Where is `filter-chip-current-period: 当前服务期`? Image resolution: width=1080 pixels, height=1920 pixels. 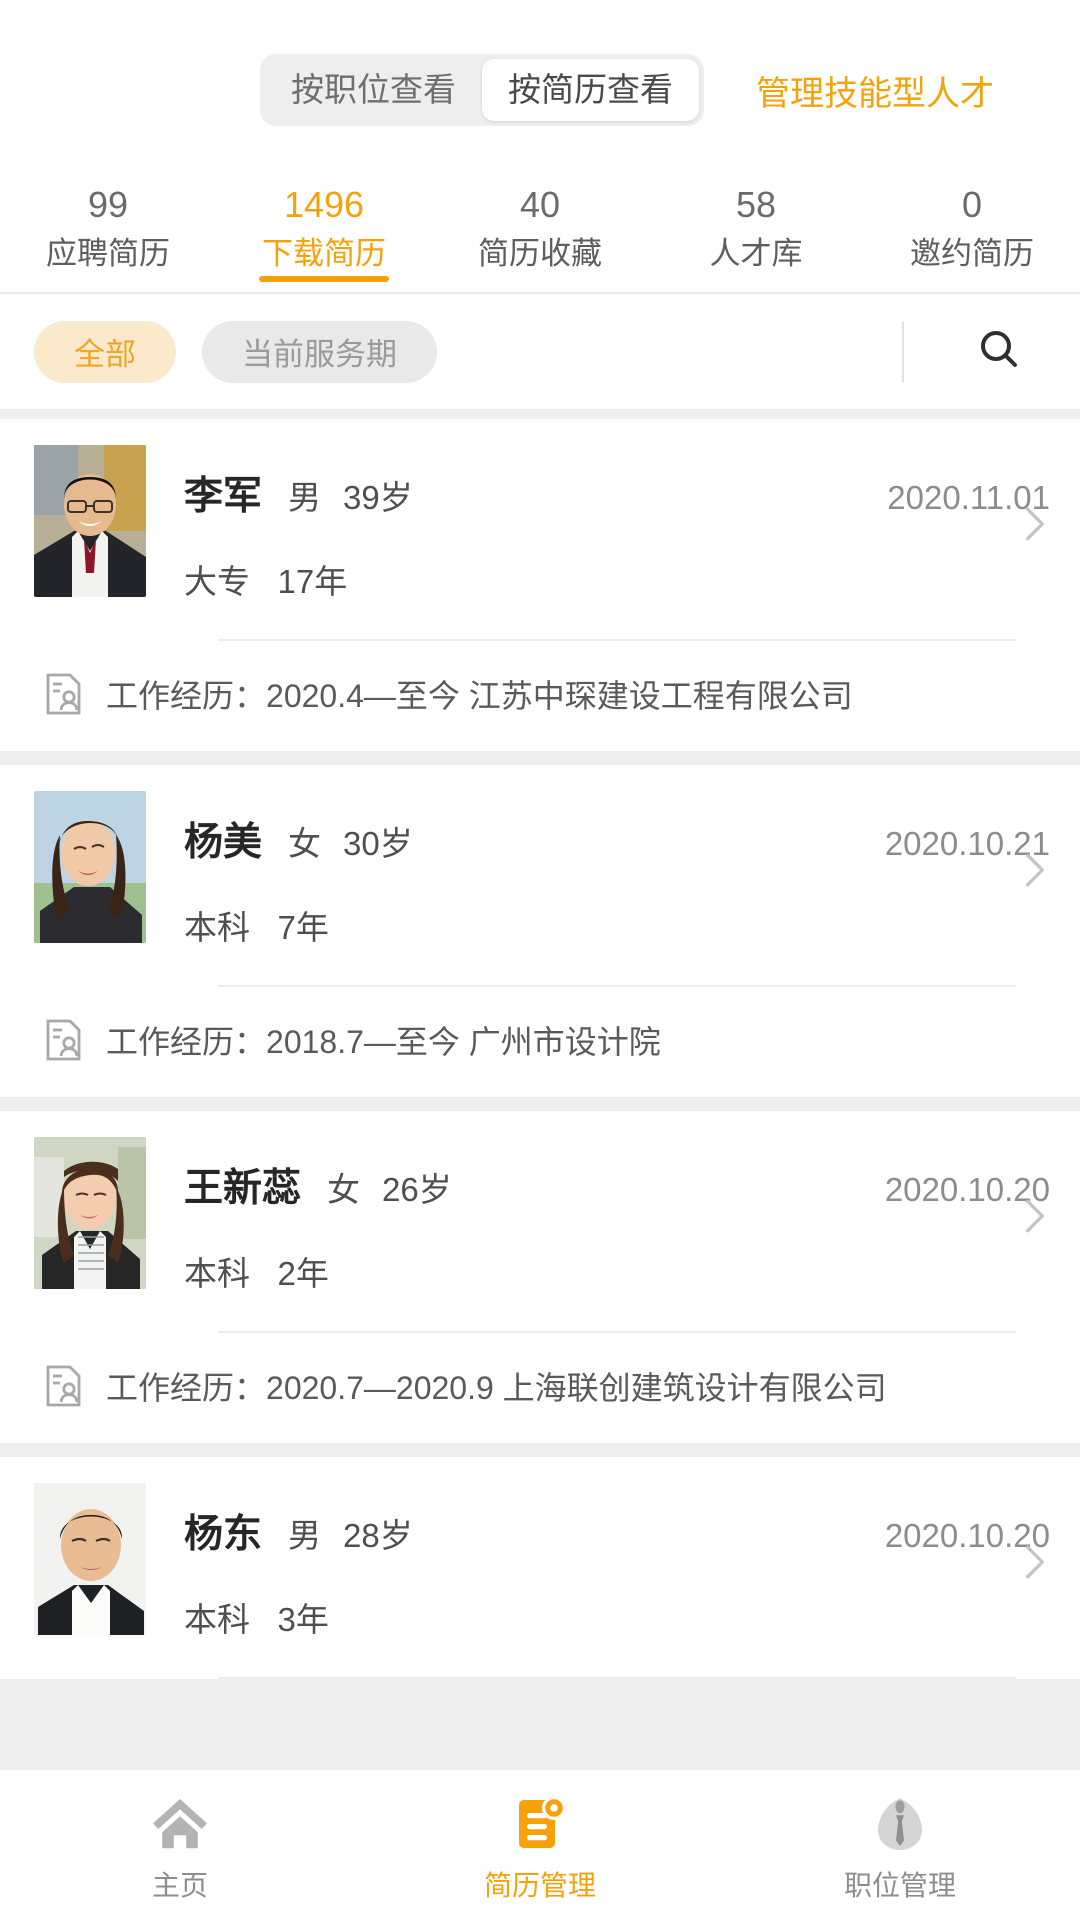 filter-chip-current-period: 当前服务期 is located at coordinates (319, 351).